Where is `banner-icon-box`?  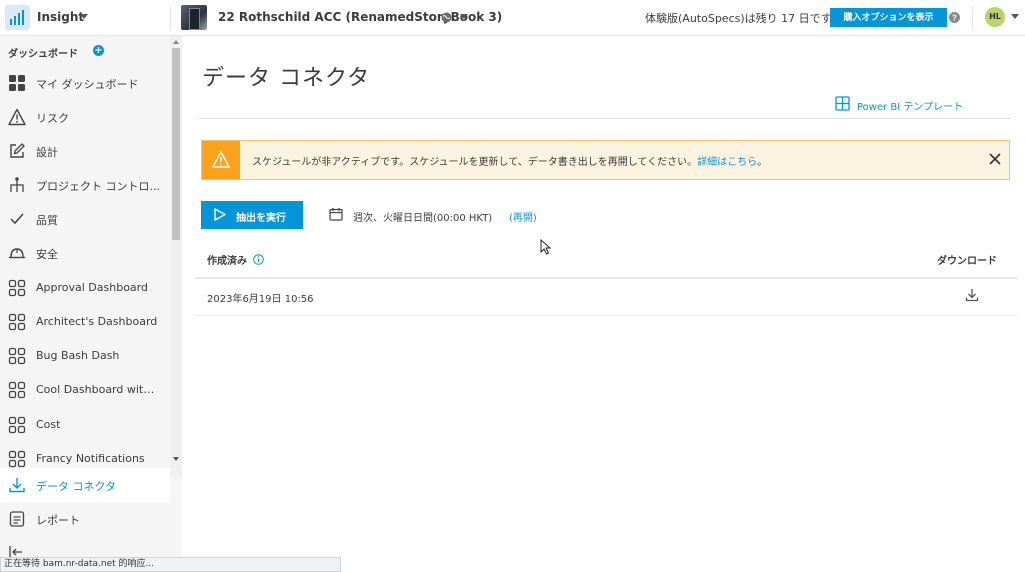 banner-icon-box is located at coordinates (221, 160).